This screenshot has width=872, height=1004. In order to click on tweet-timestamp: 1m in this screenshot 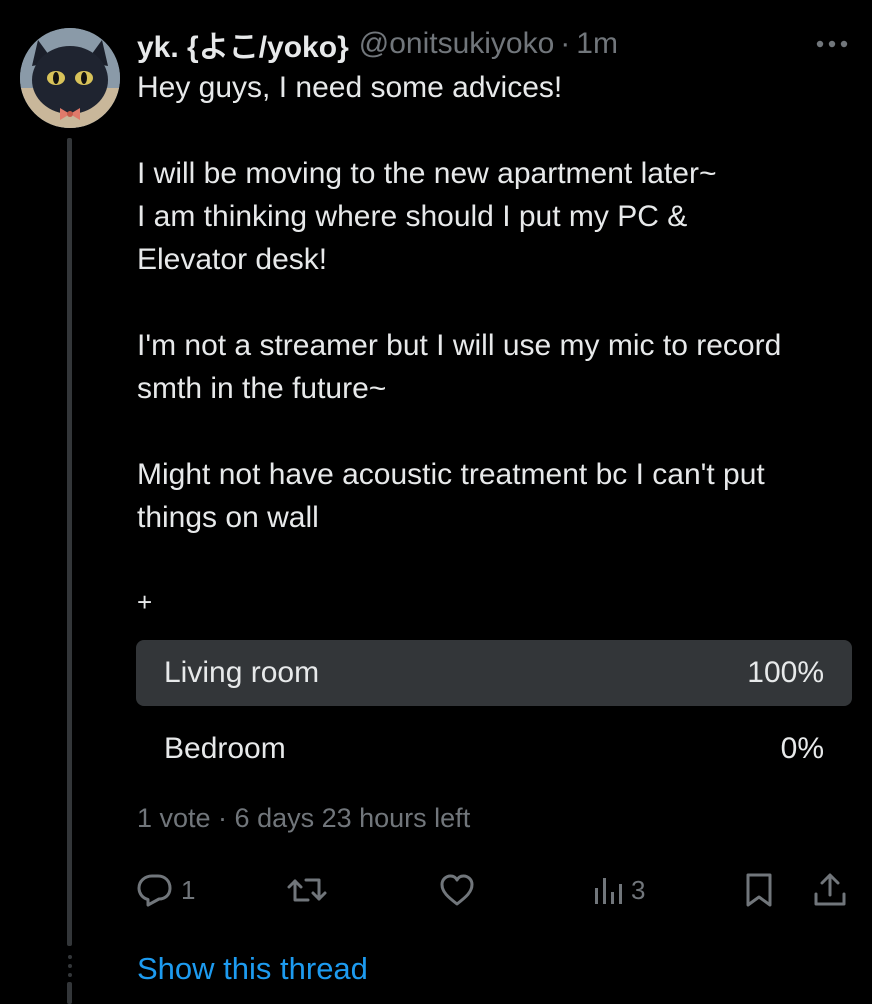, I will do `click(597, 44)`.